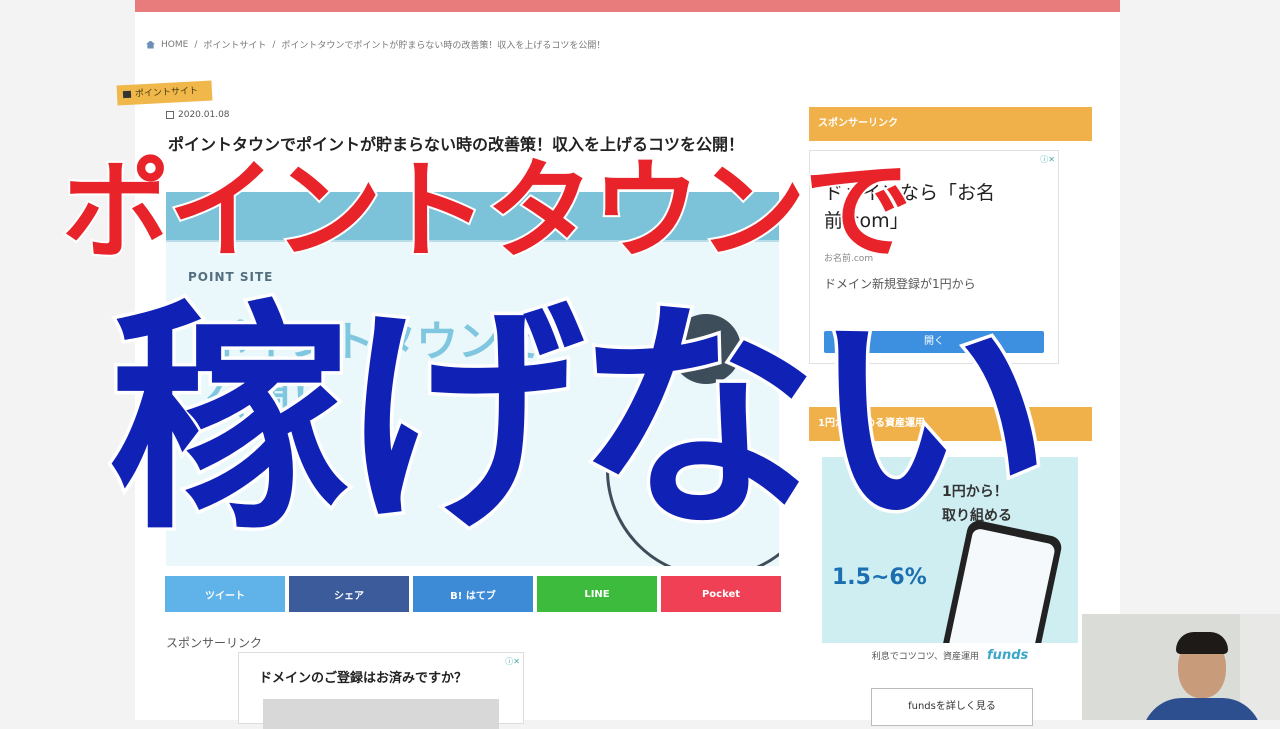  What do you see at coordinates (1260, 667) in the screenshot?
I see `webcam-wall` at bounding box center [1260, 667].